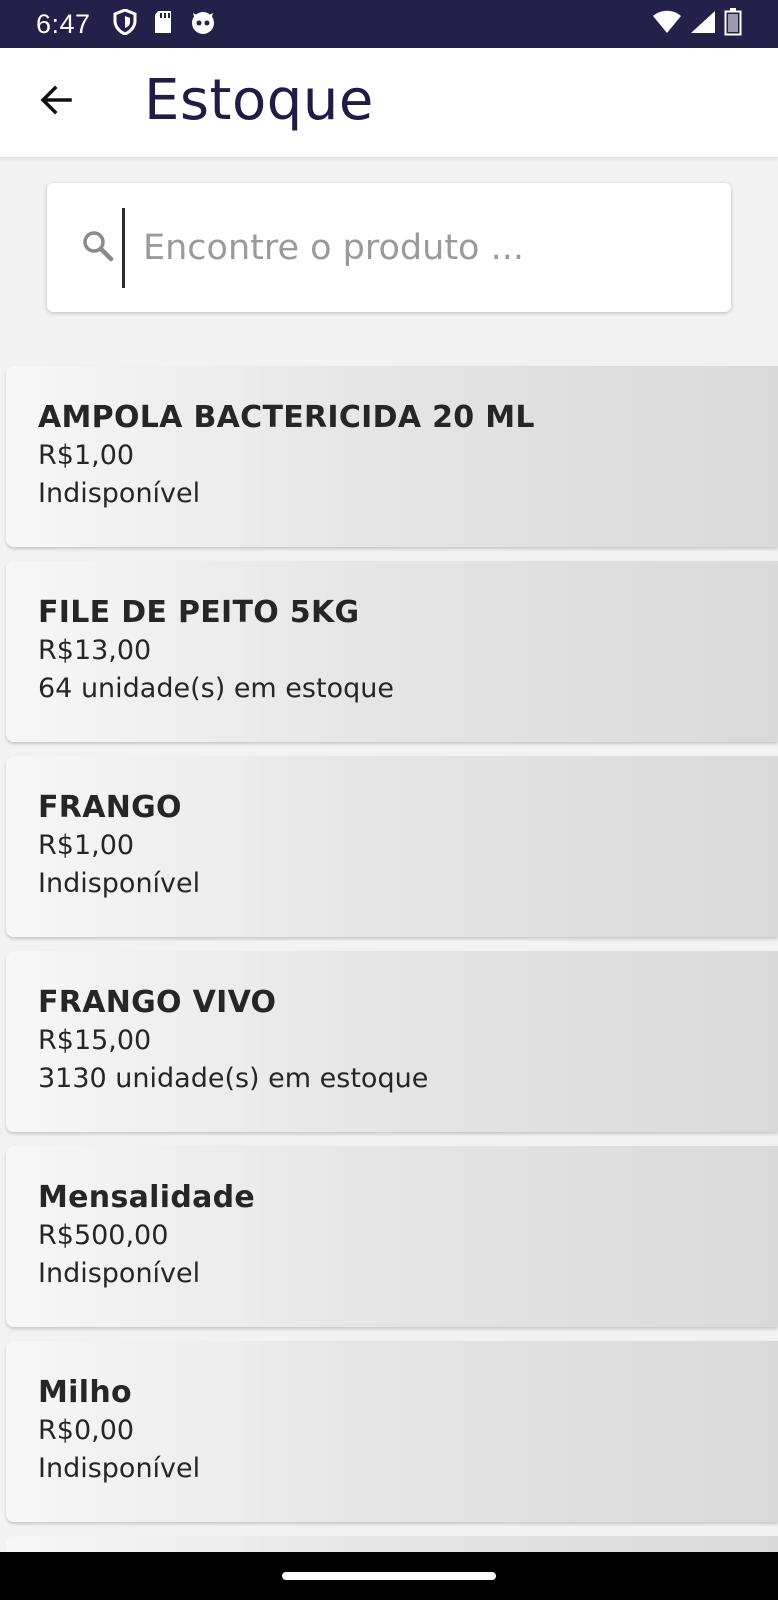 The image size is (778, 1600). I want to click on arrow-left-icon, so click(56, 102).